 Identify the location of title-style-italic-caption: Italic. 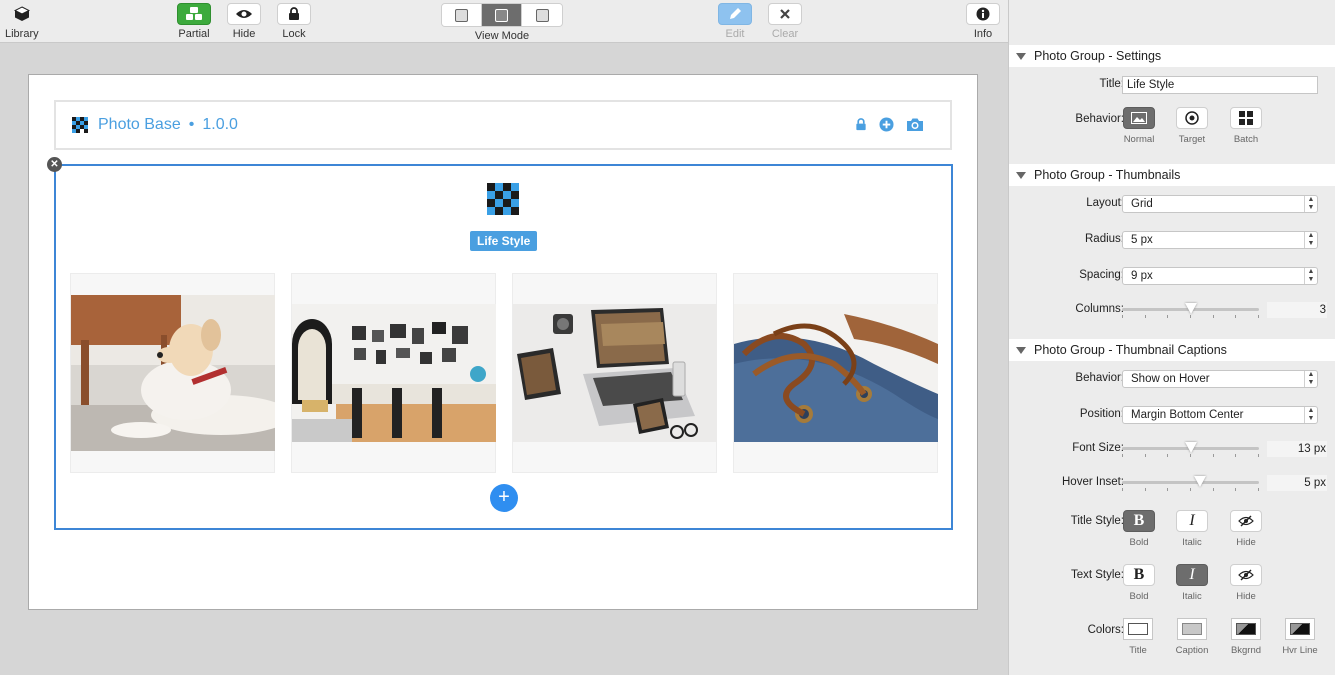
(1192, 542).